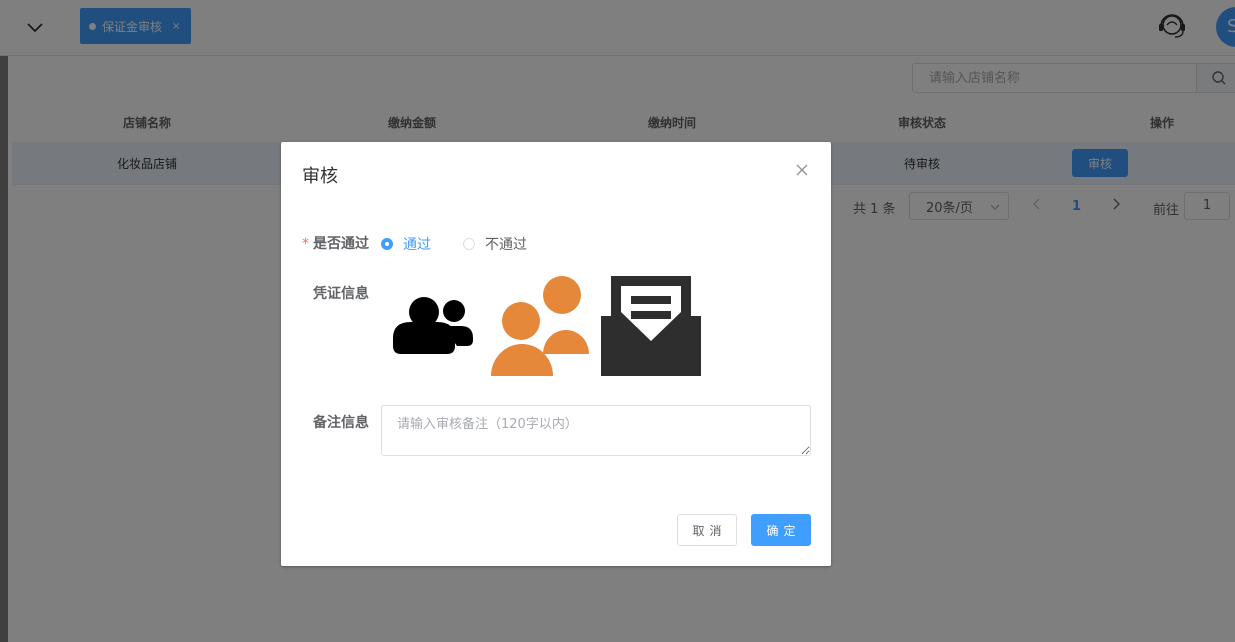 The image size is (1235, 642). Describe the element at coordinates (417, 245) in the screenshot. I see `radio-pass-label: 通过` at that location.